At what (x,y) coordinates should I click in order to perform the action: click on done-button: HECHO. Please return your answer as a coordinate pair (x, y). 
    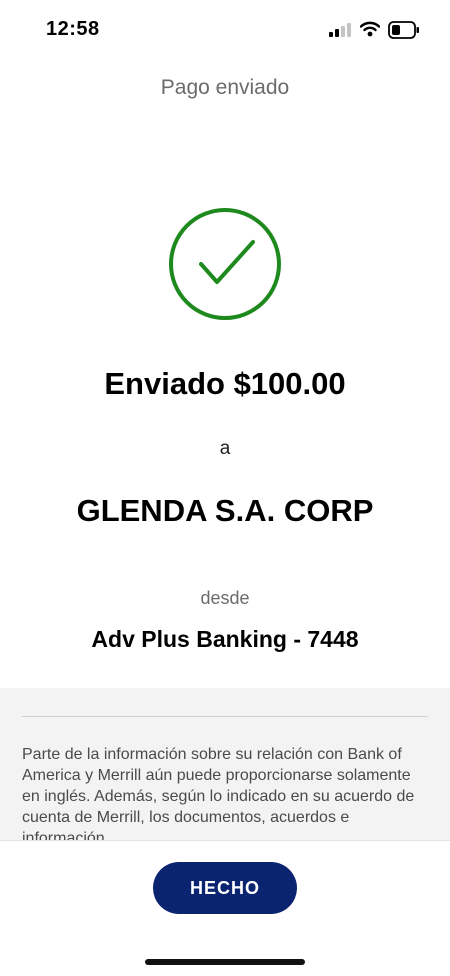
    Looking at the image, I should click on (225, 888).